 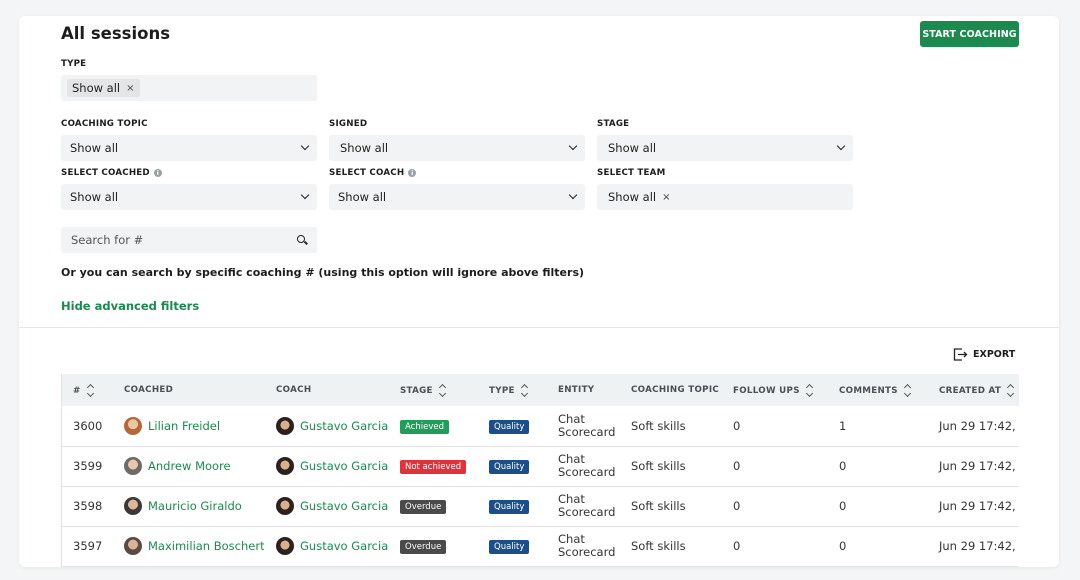 I want to click on stage-label: STAGE, so click(x=613, y=124).